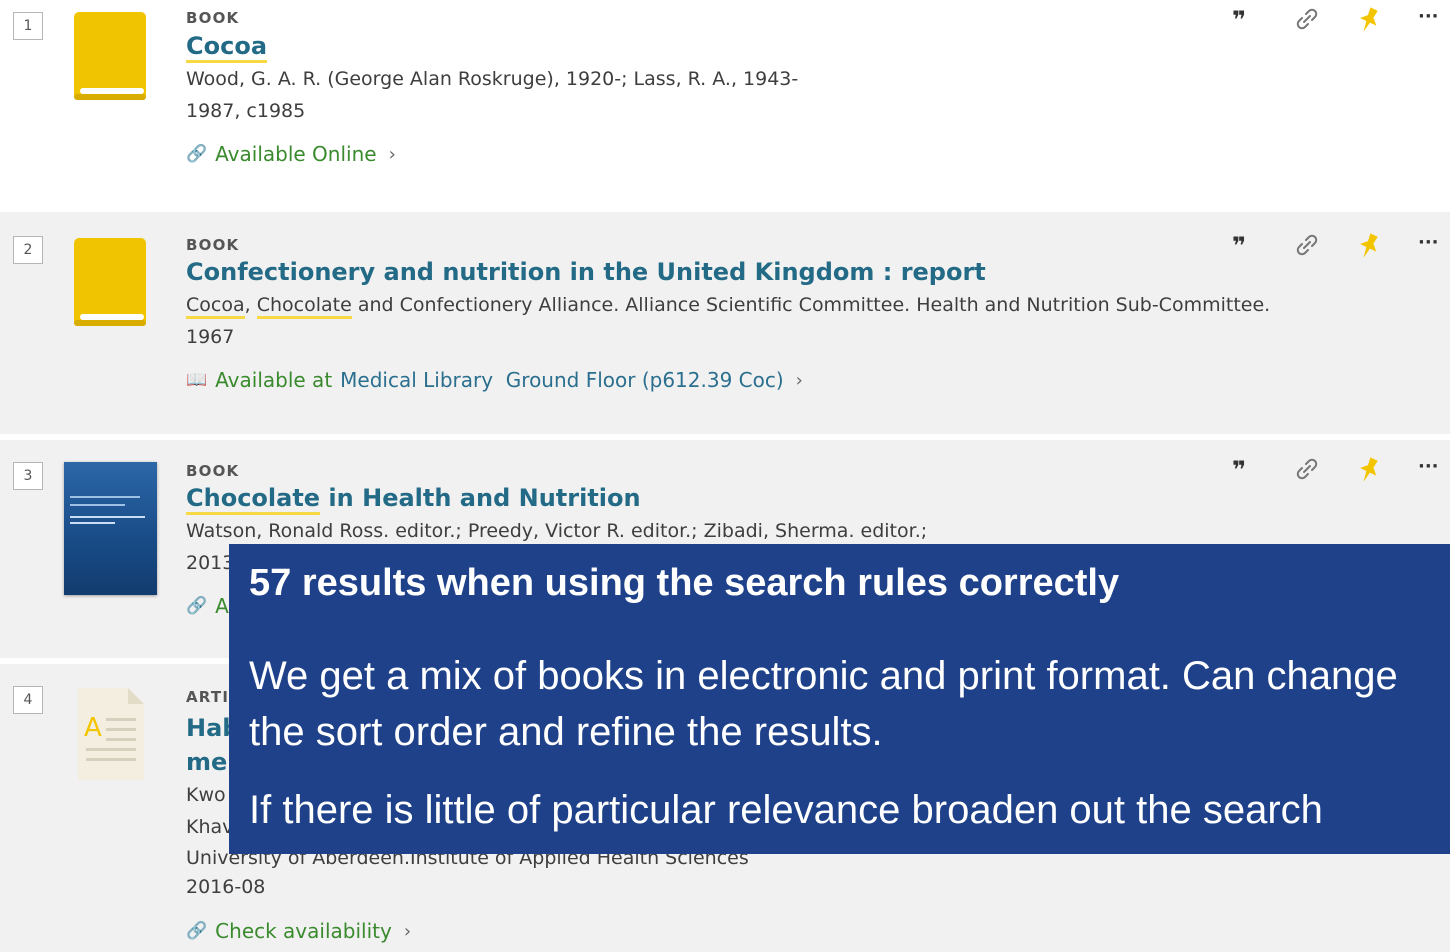 This screenshot has height=952, width=1450. I want to click on title-highlight: Cocoa, so click(227, 47).